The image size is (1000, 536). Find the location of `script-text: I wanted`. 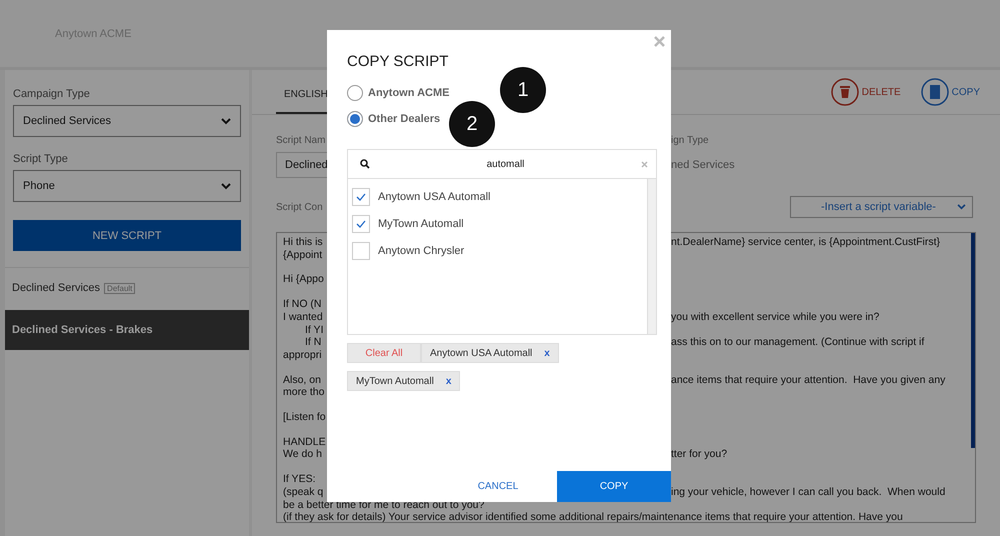

script-text: I wanted is located at coordinates (303, 316).